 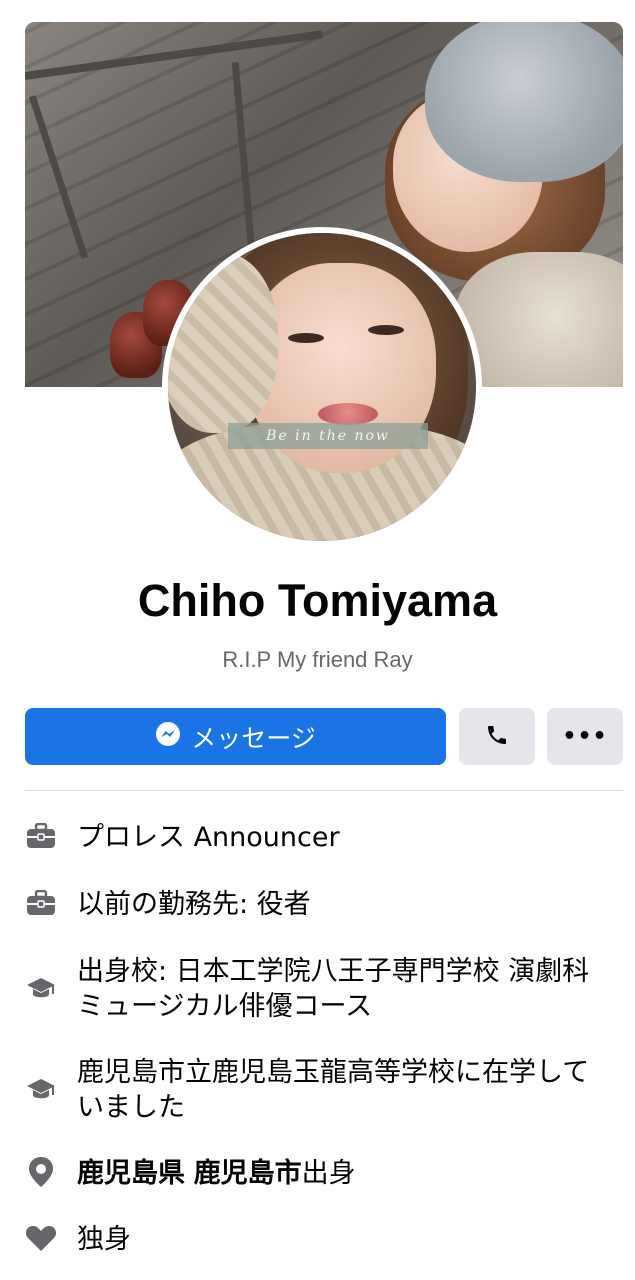 I want to click on message-button-label: メッセージ, so click(x=253, y=738).